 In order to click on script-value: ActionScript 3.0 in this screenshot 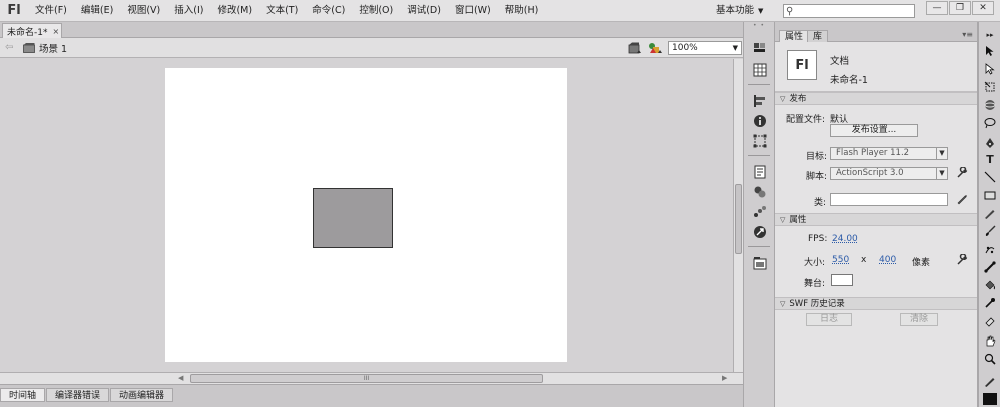, I will do `click(870, 173)`.